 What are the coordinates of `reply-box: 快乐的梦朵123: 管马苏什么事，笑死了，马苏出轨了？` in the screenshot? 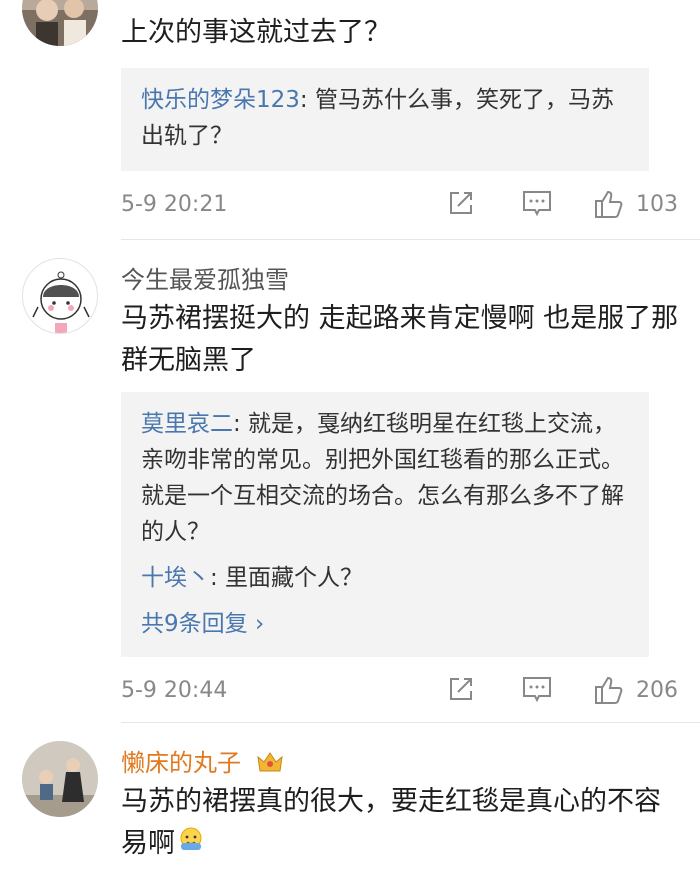 It's located at (385, 119).